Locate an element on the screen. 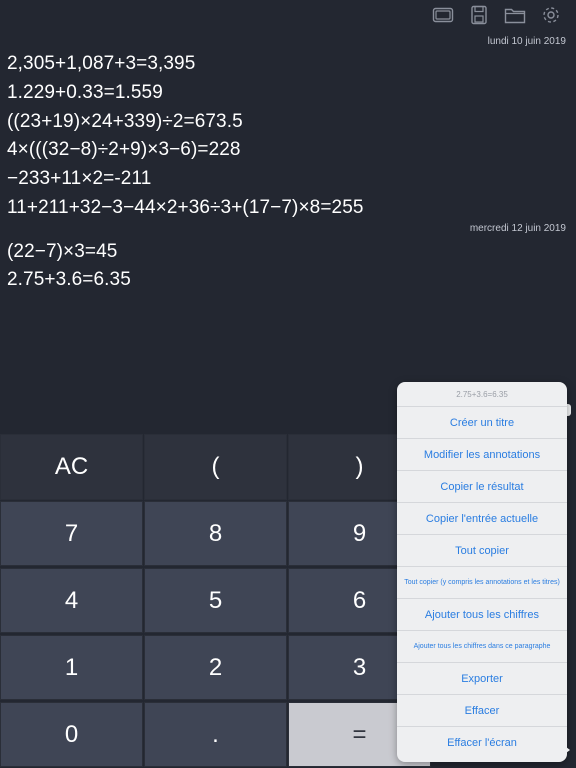  history-date: lundi 10 juin 2019 is located at coordinates (526, 41).